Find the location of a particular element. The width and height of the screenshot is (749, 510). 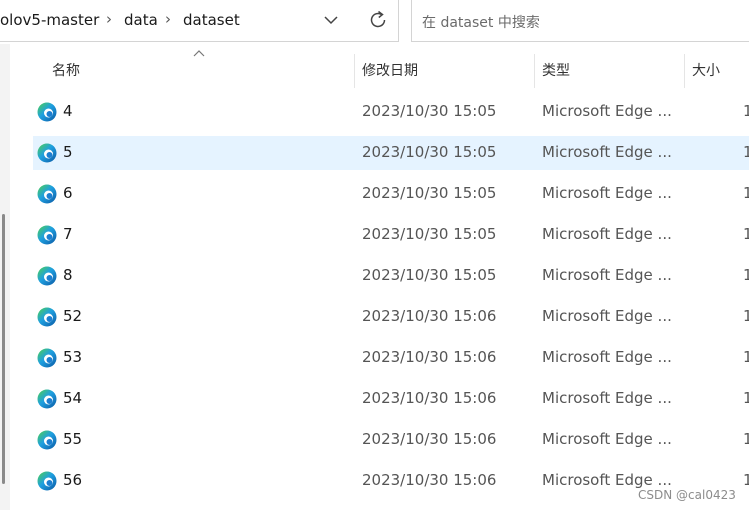

file-name: 53 is located at coordinates (72, 357).